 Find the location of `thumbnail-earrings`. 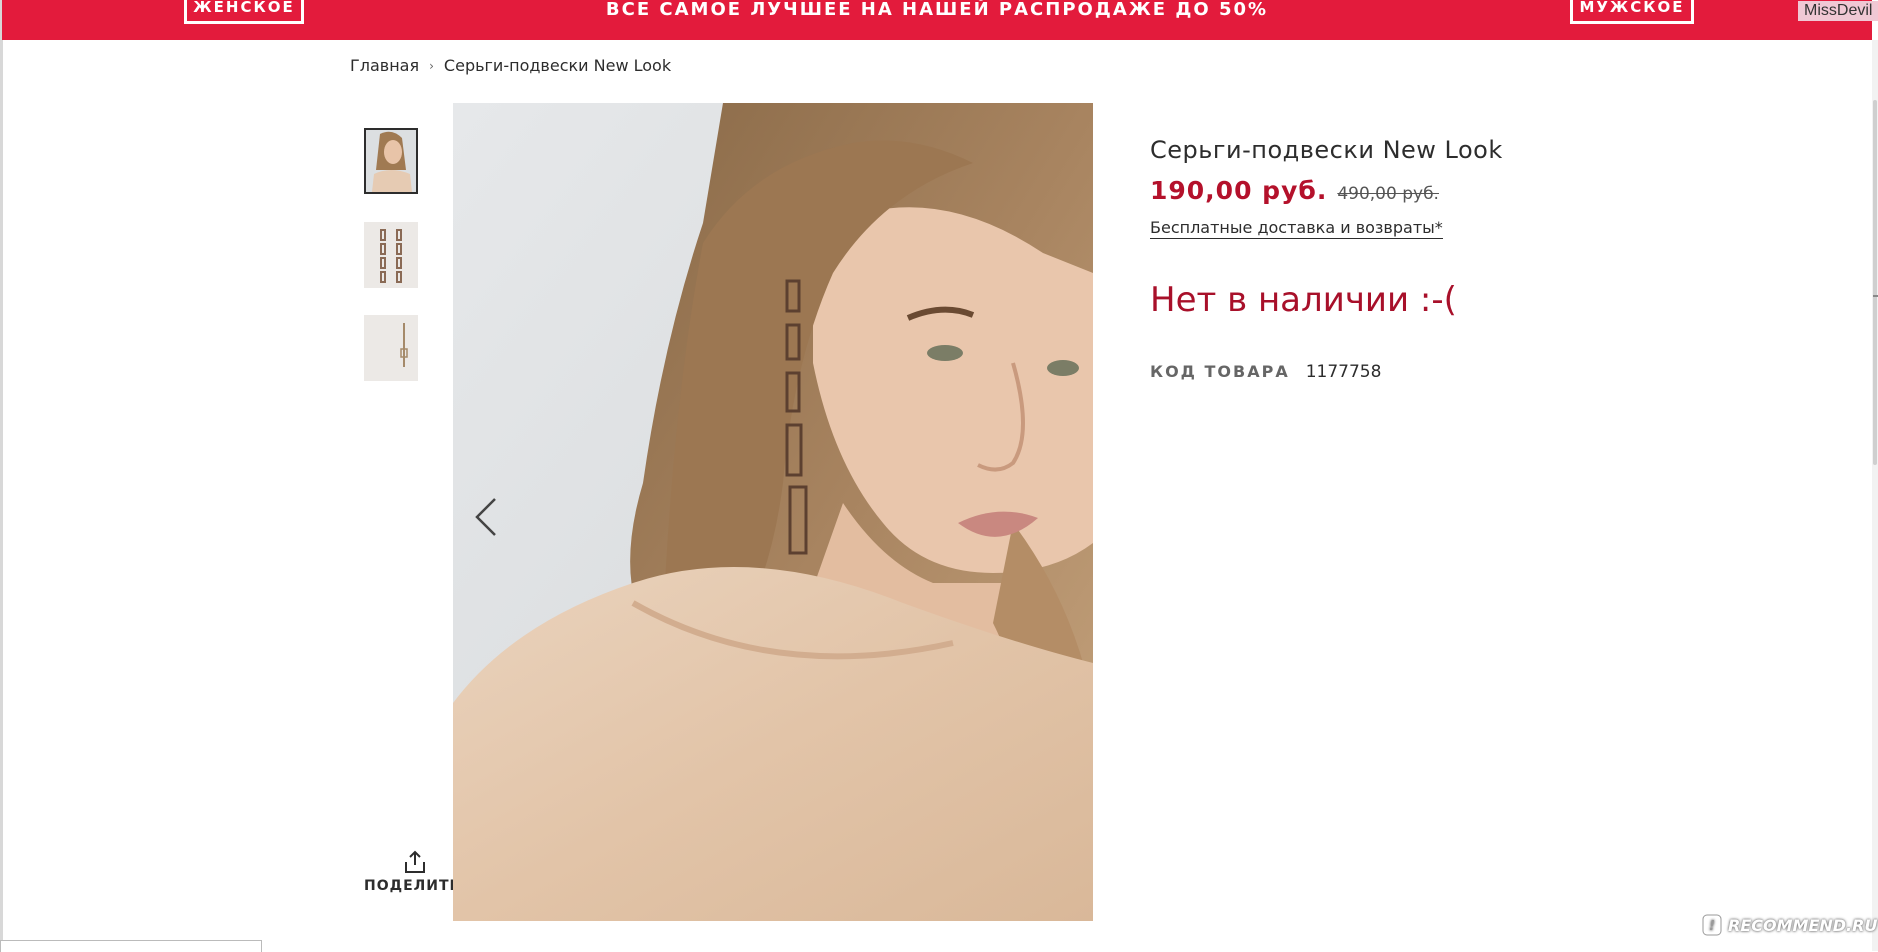

thumbnail-earrings is located at coordinates (391, 255).